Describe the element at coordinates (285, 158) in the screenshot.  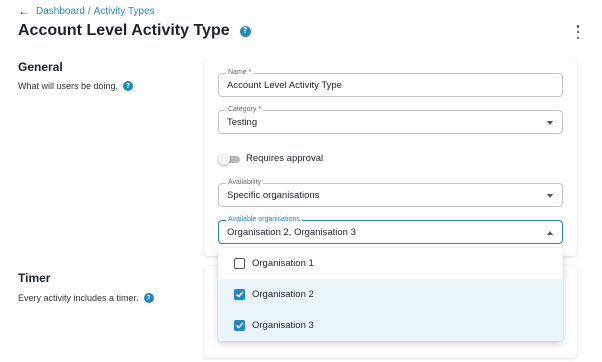
I see `requires-approval-label: Requires approval` at that location.